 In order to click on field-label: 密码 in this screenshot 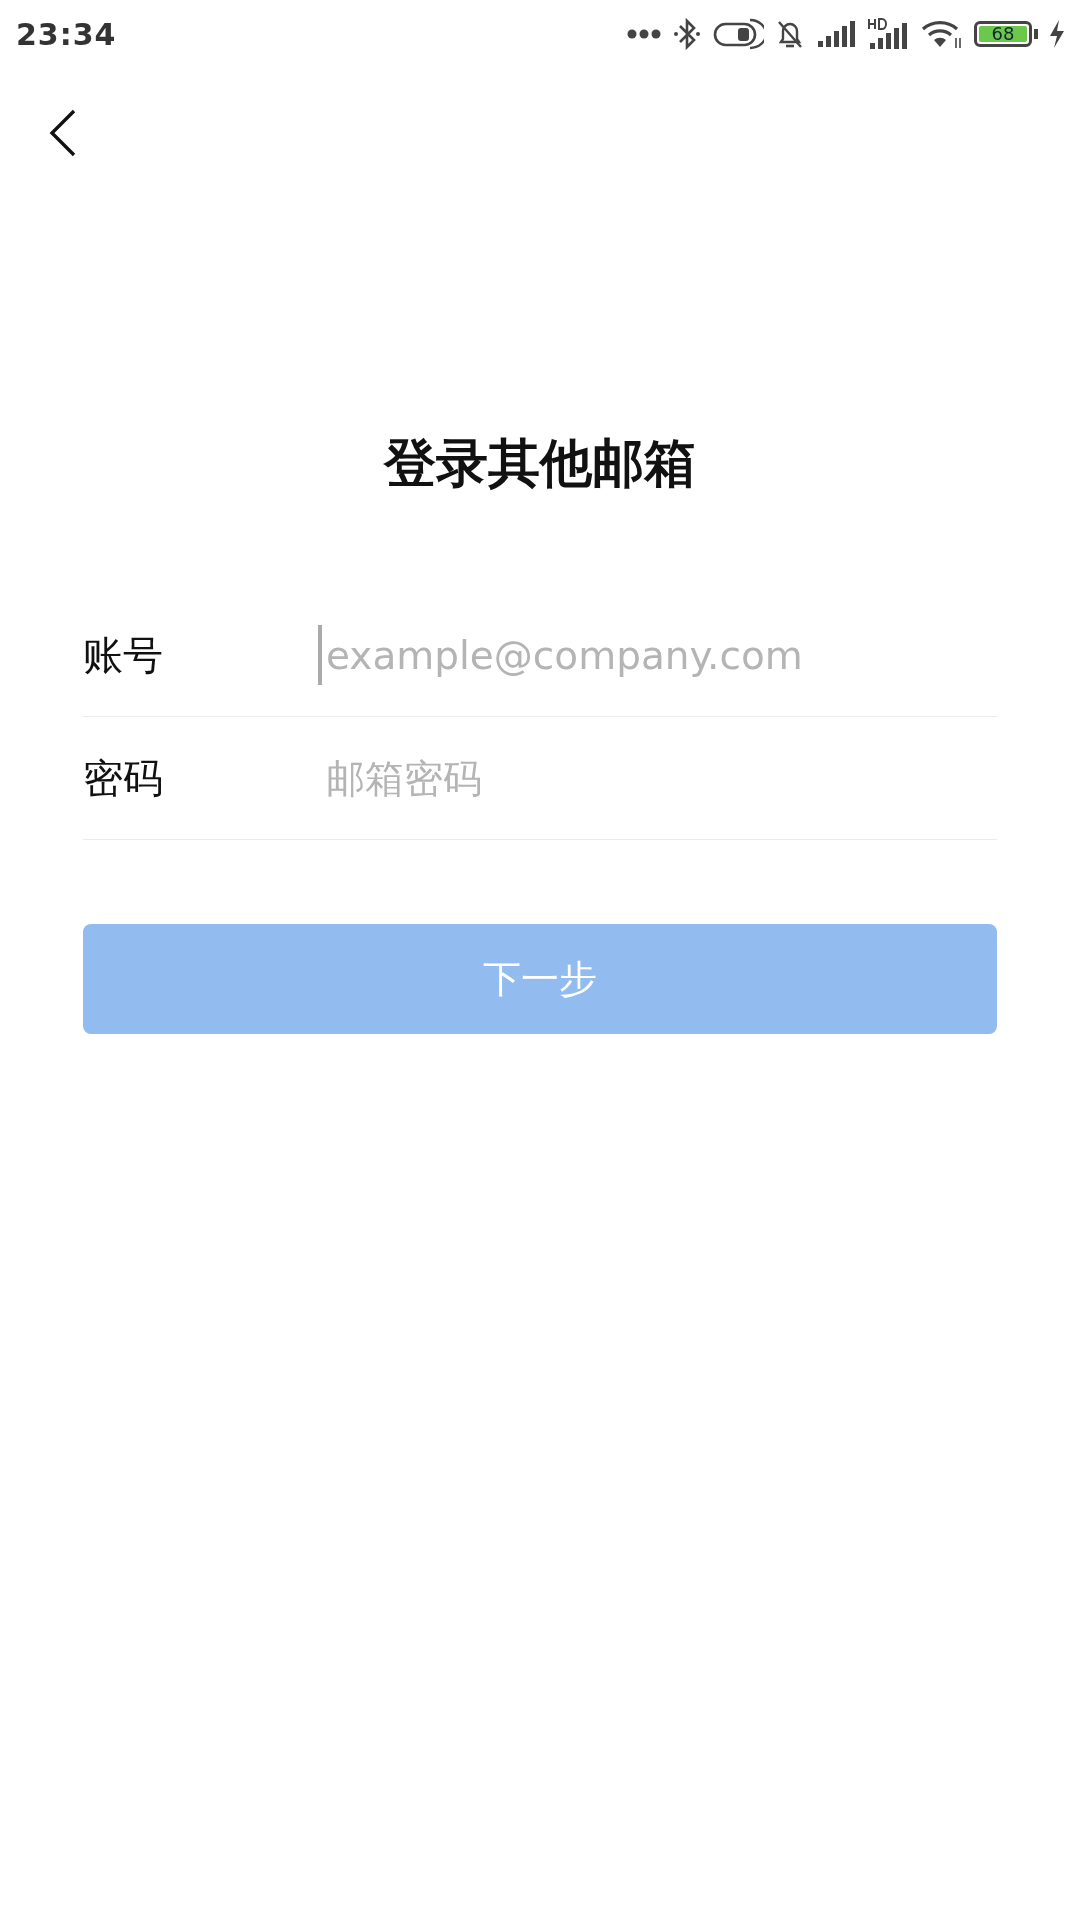, I will do `click(123, 778)`.